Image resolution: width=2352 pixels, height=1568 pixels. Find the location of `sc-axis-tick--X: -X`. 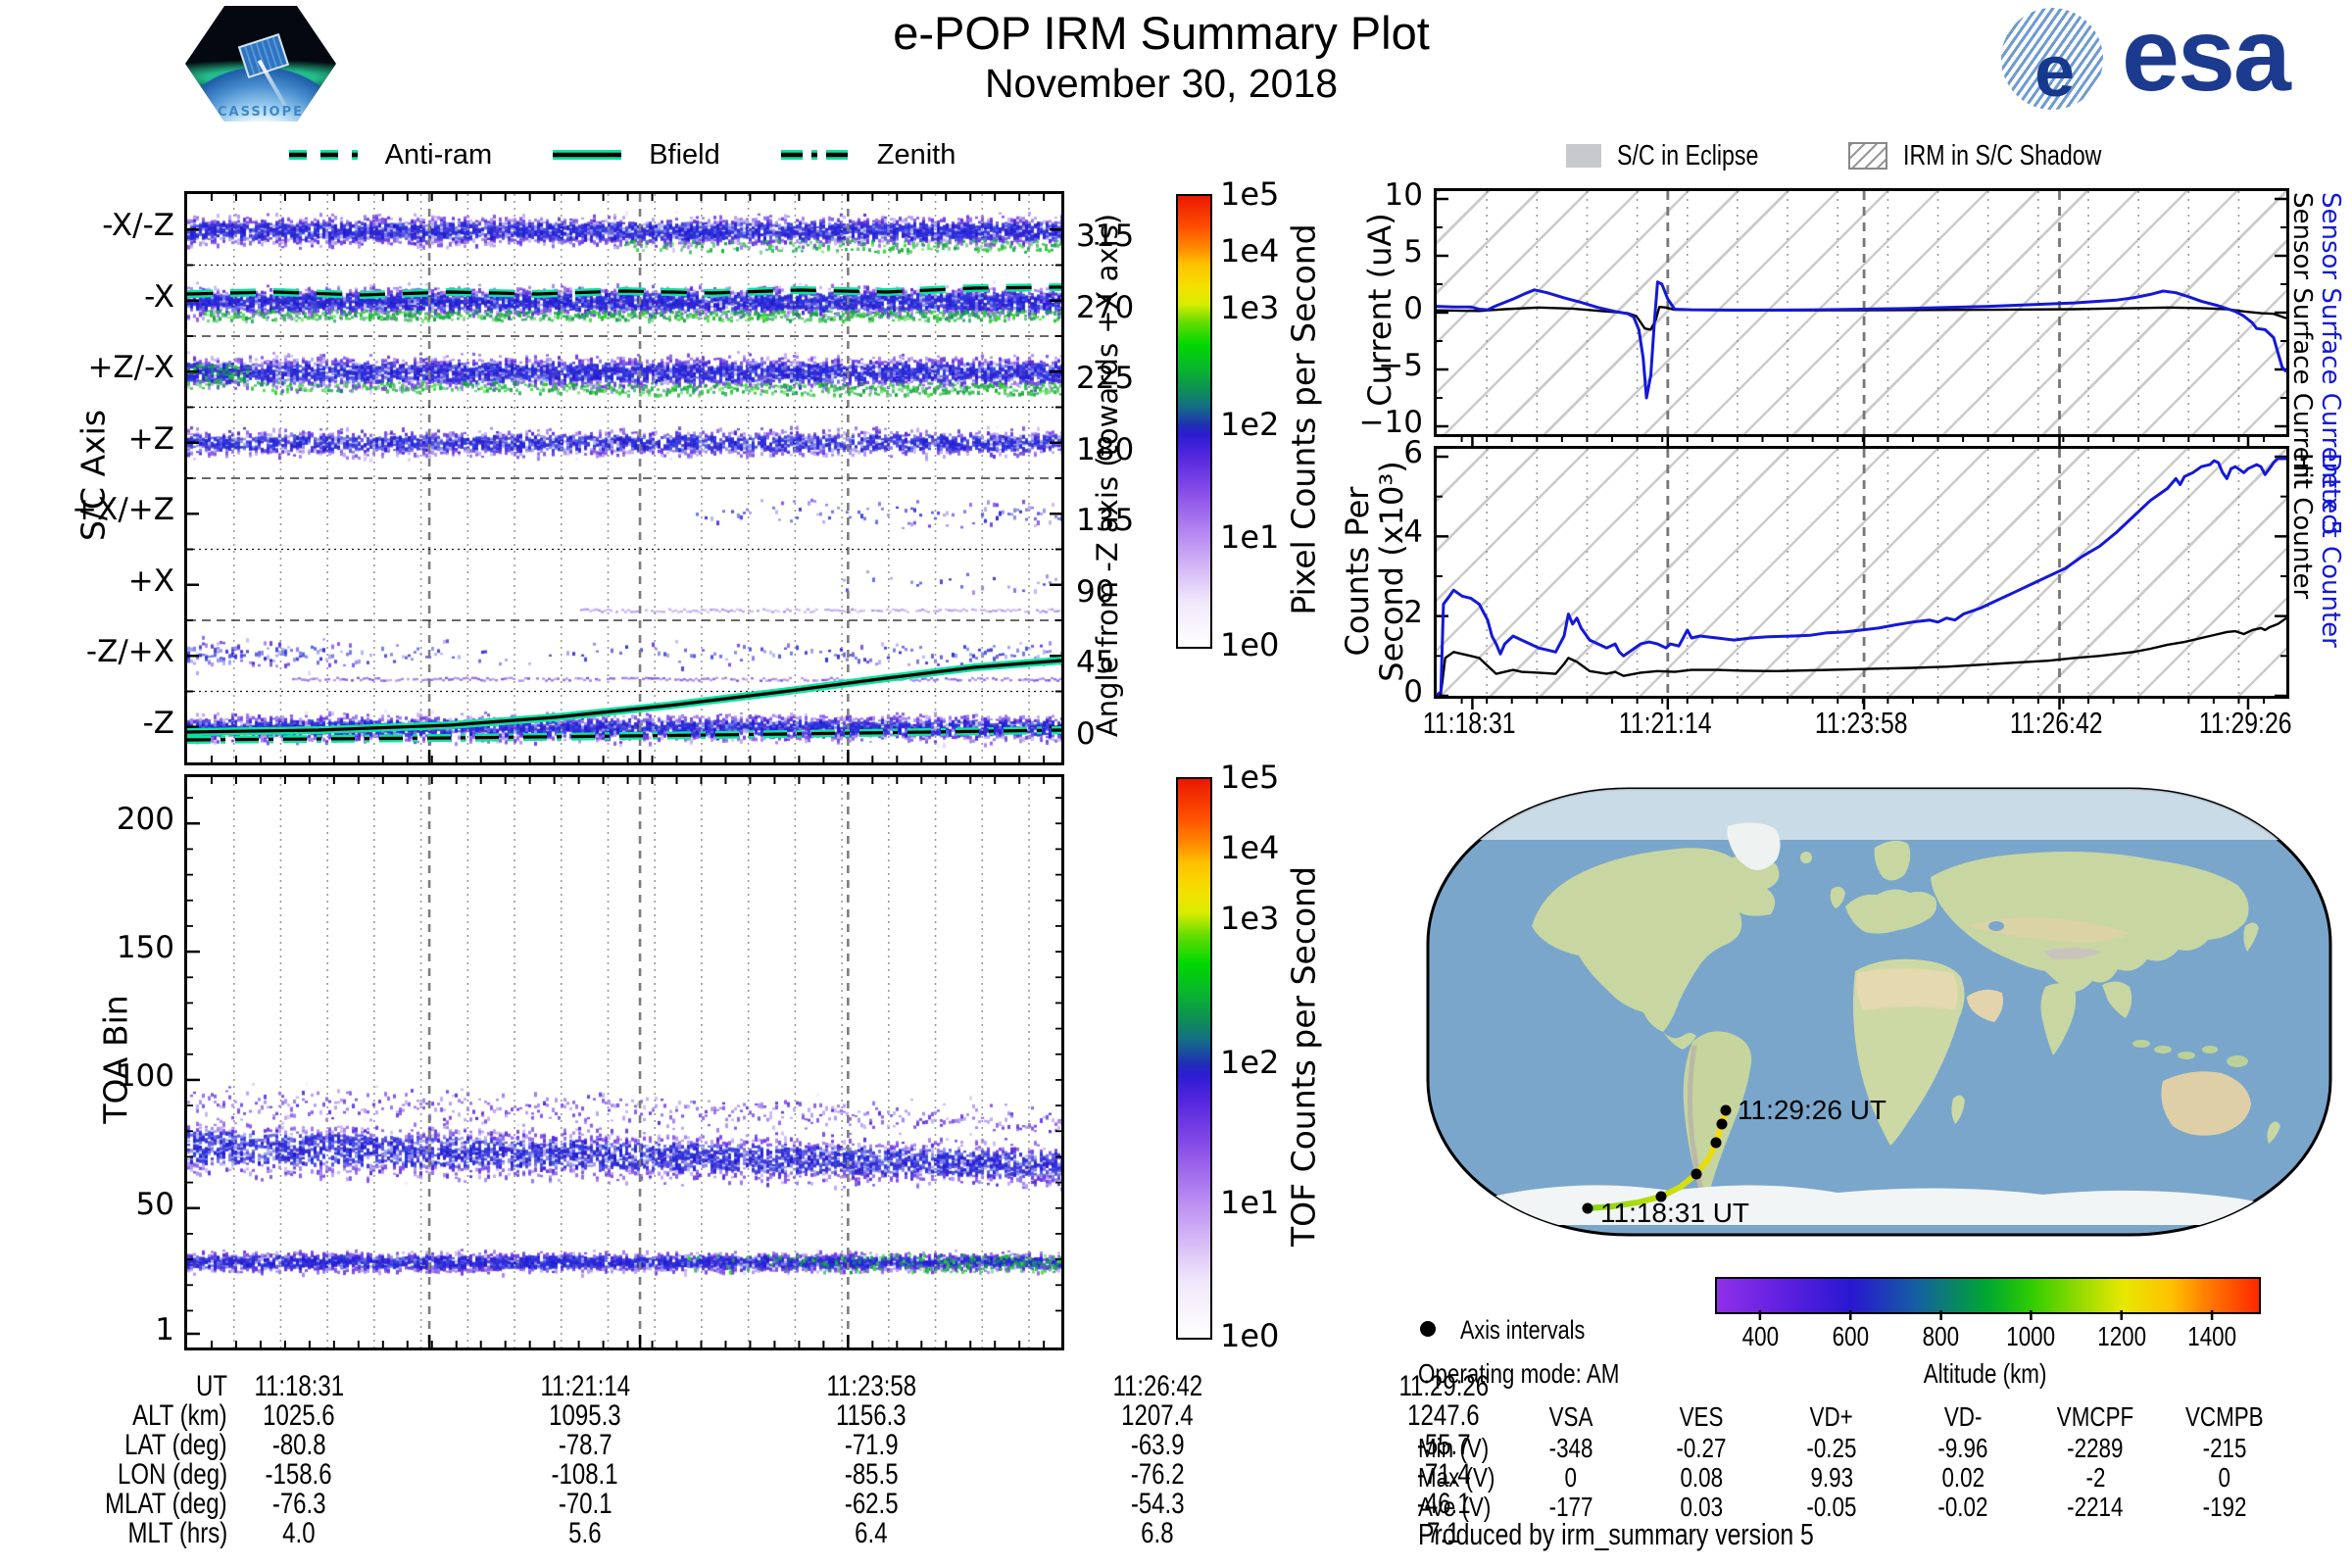

sc-axis-tick--X: -X is located at coordinates (159, 296).